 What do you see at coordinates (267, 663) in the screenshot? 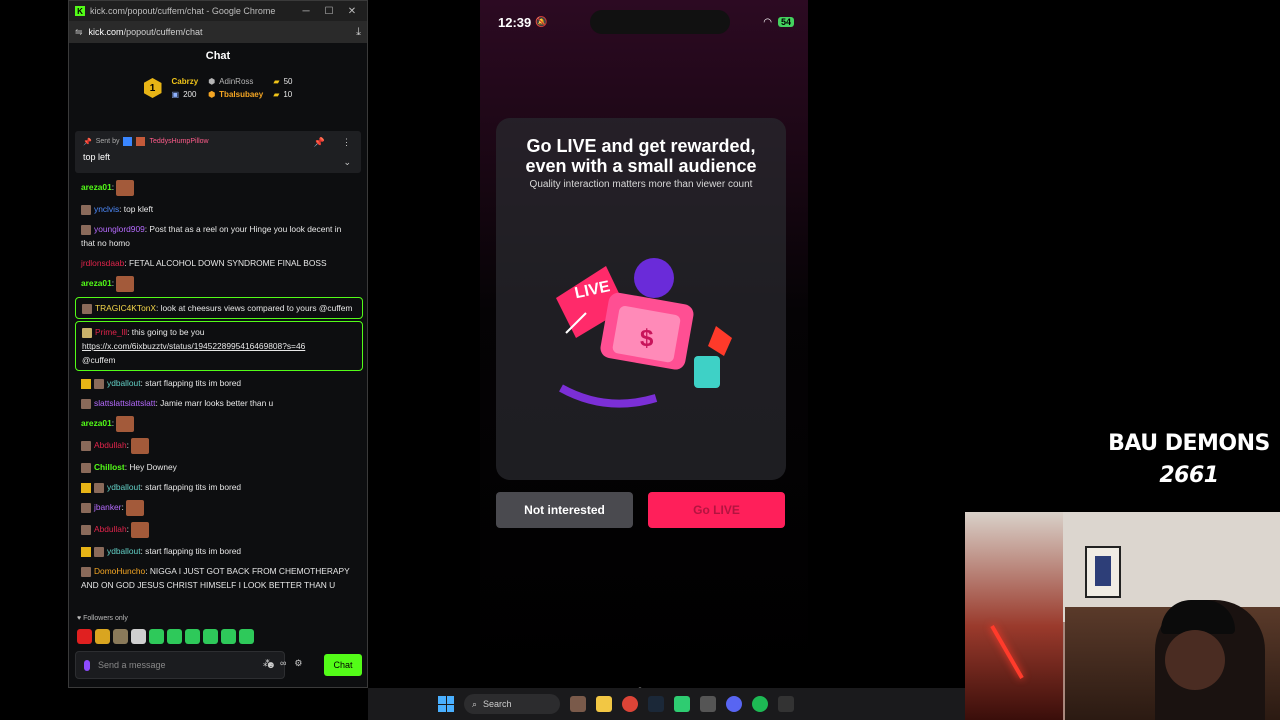
I see `users-icon: ⁂` at bounding box center [267, 663].